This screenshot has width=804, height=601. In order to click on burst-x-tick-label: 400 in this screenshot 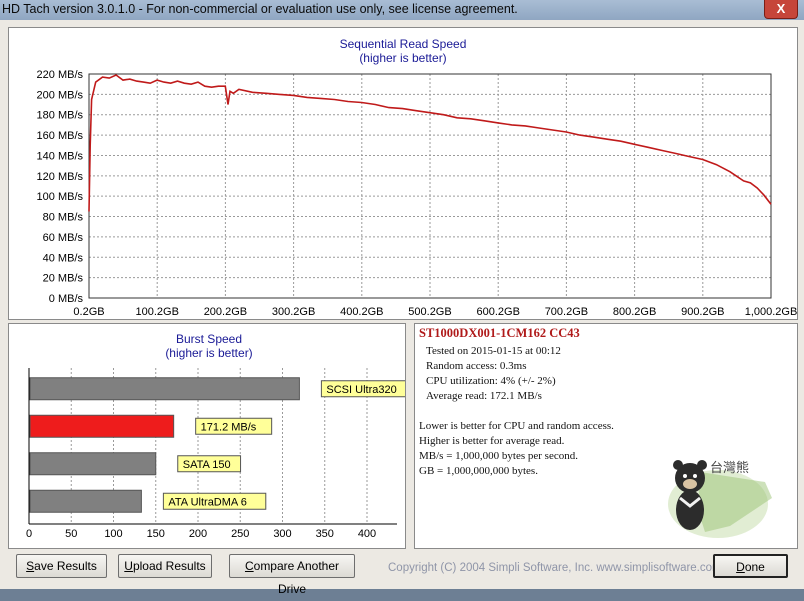, I will do `click(367, 534)`.